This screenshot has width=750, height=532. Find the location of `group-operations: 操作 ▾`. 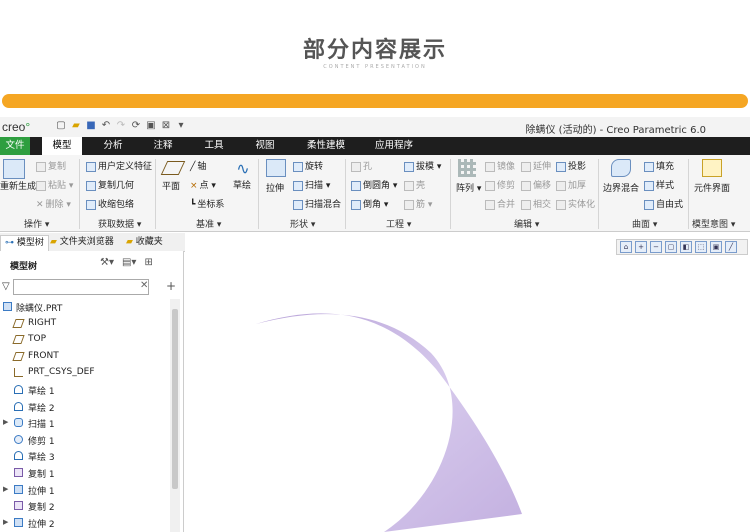

group-operations: 操作 ▾ is located at coordinates (36, 223).